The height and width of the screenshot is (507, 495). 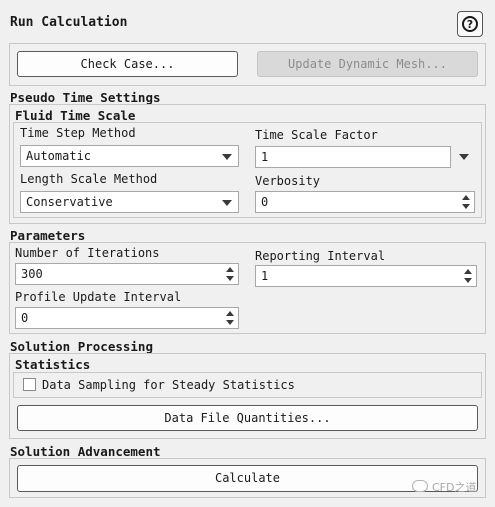 I want to click on reporting-interval-label: Reporting Interval, so click(x=320, y=256).